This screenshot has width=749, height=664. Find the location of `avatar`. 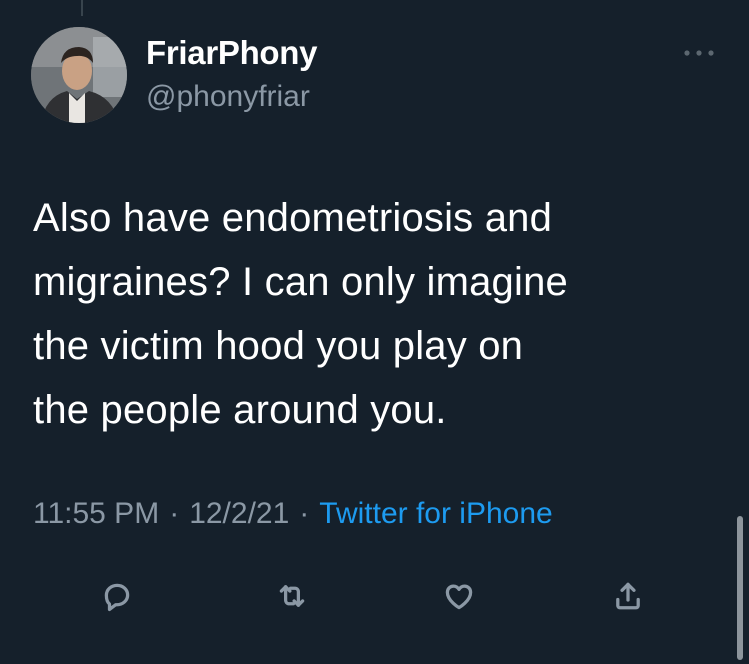

avatar is located at coordinates (79, 75).